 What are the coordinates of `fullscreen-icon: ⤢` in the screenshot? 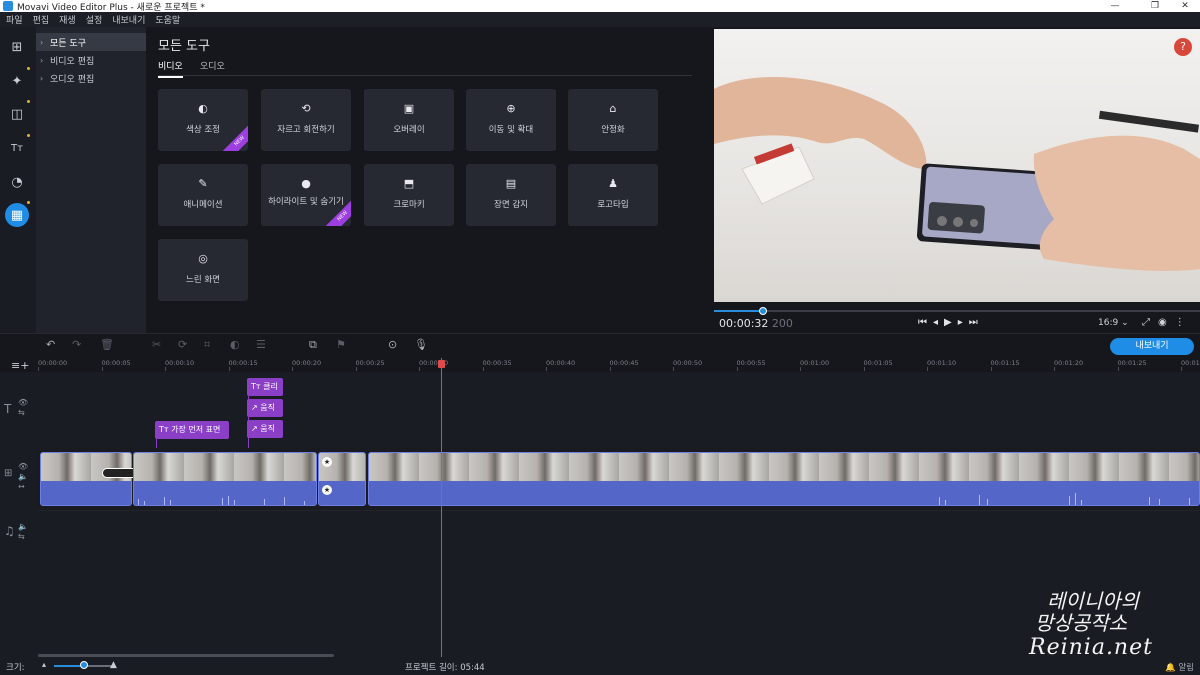 It's located at (1150, 322).